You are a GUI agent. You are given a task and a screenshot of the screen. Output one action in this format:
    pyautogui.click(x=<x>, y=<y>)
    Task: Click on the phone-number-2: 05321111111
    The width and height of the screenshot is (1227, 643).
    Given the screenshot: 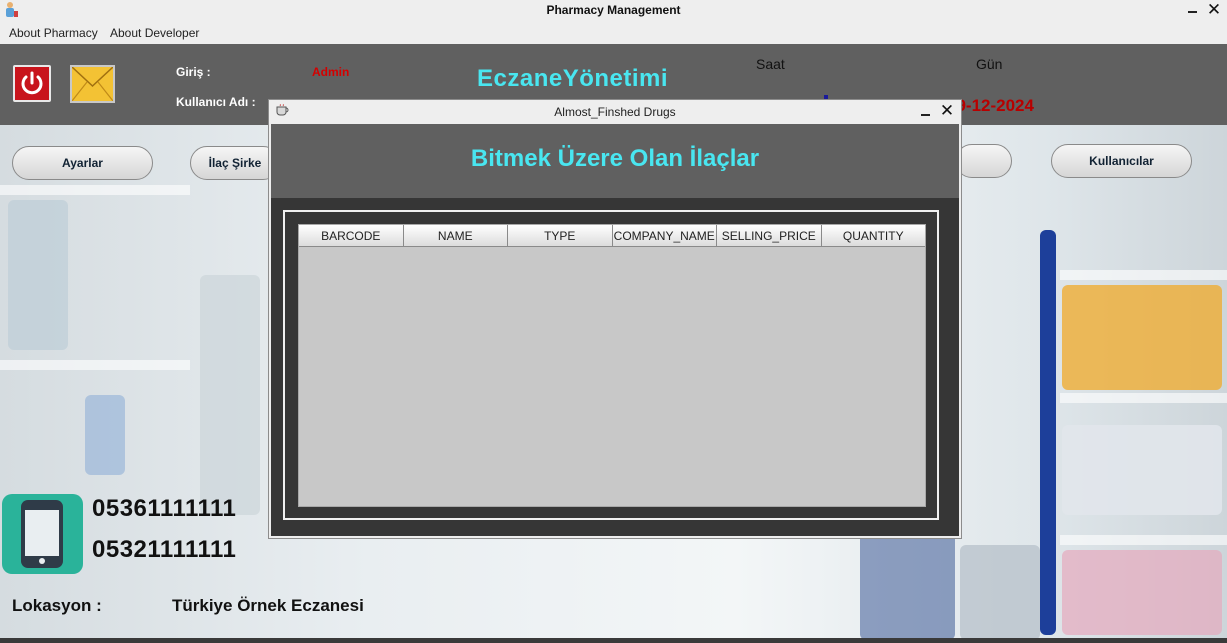 What is the action you would take?
    pyautogui.click(x=164, y=549)
    